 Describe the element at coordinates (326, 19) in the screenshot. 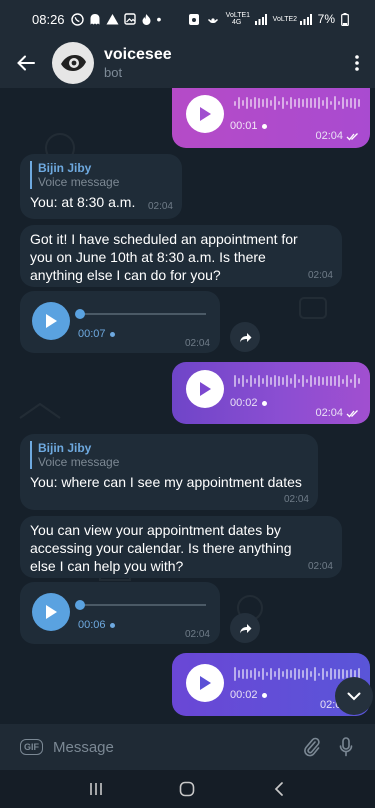

I see `battery-percent: 7%` at that location.